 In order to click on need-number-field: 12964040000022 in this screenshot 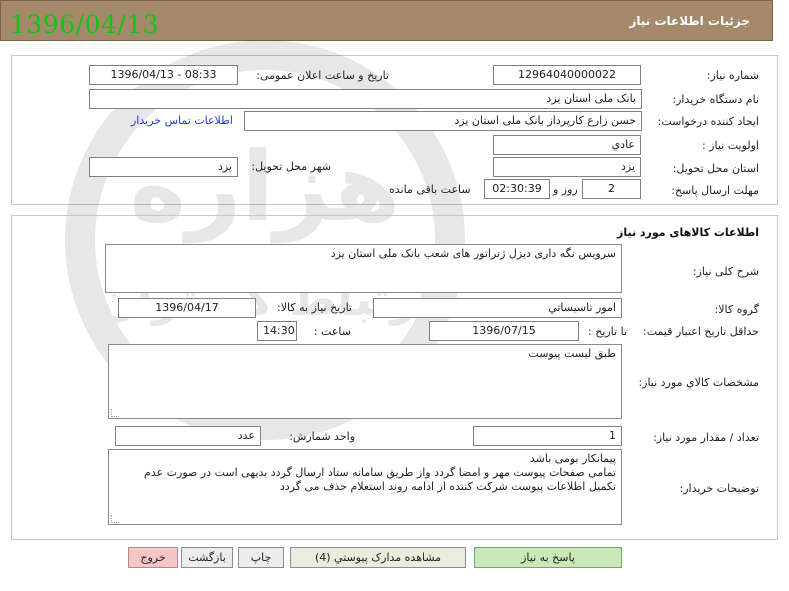, I will do `click(567, 75)`.